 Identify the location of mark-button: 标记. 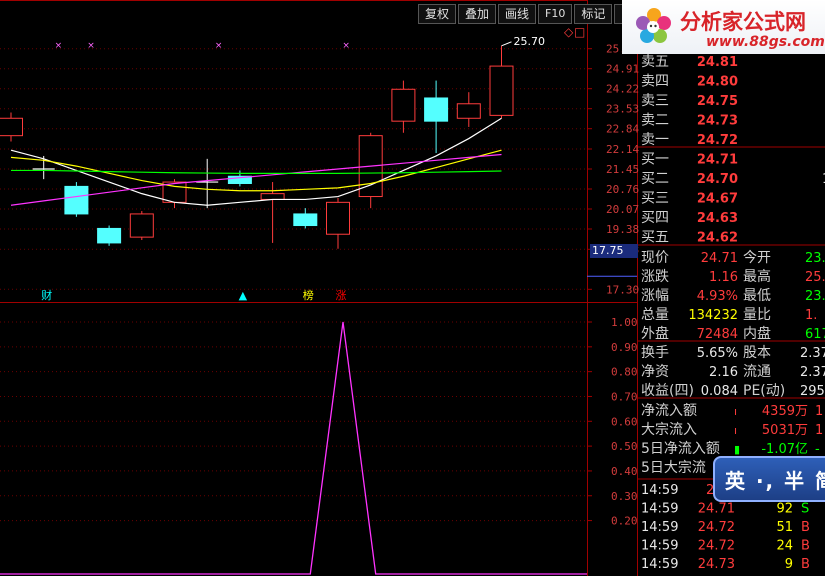
(593, 14).